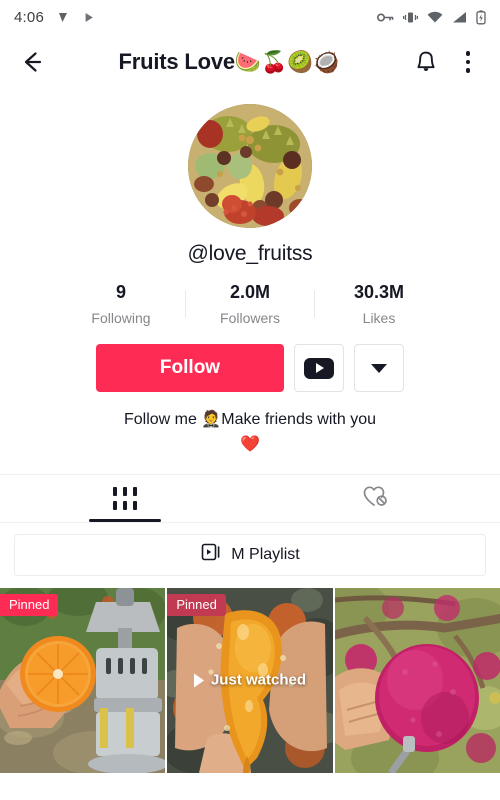 This screenshot has height=800, width=500. I want to click on follow-button-label: Follow, so click(190, 367).